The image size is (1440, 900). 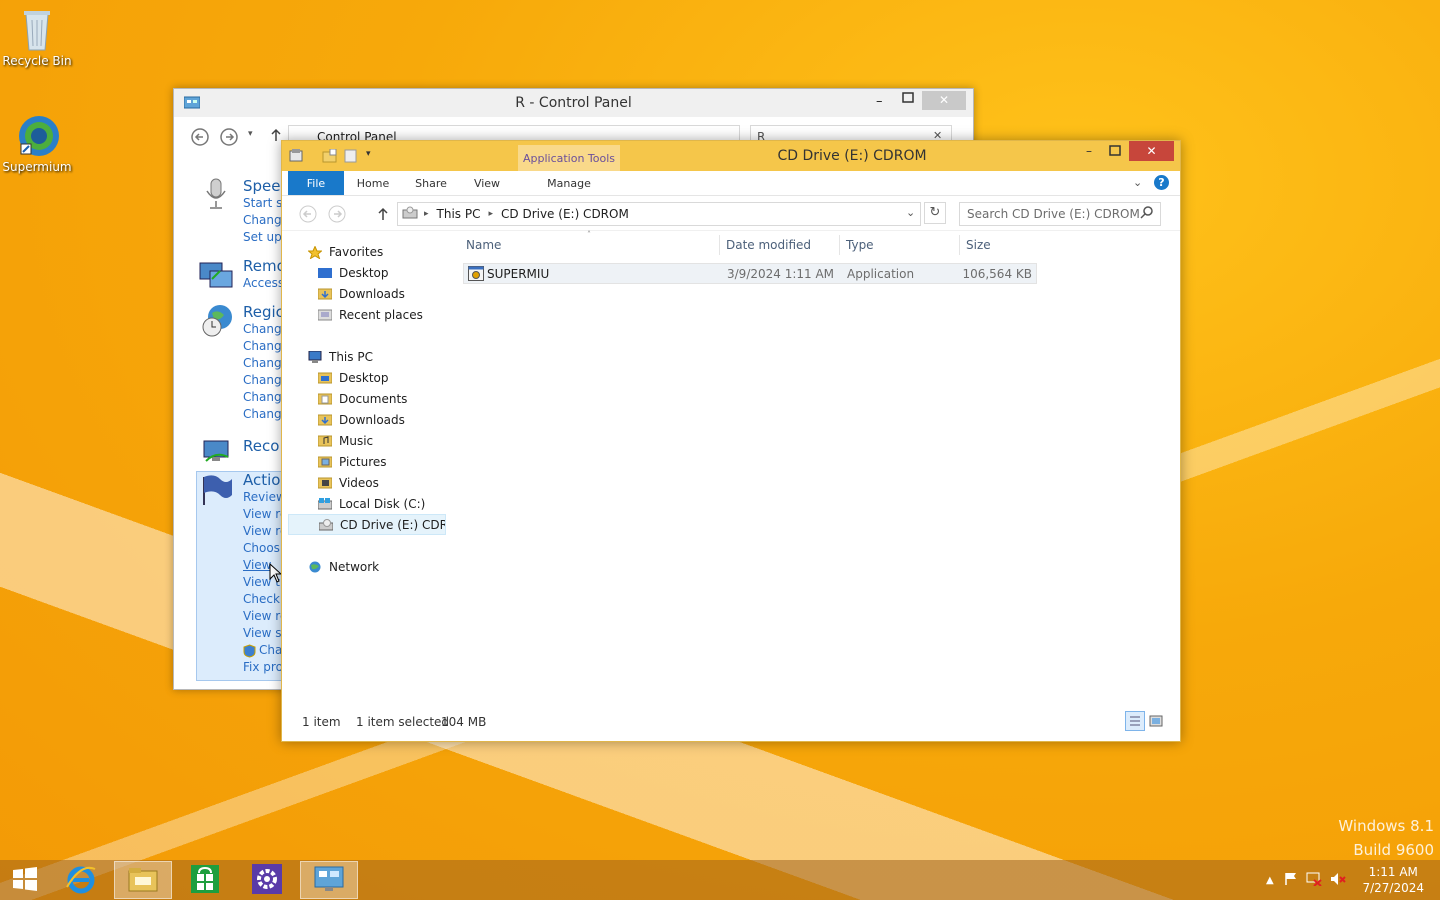 What do you see at coordinates (25, 880) in the screenshot?
I see `start-button` at bounding box center [25, 880].